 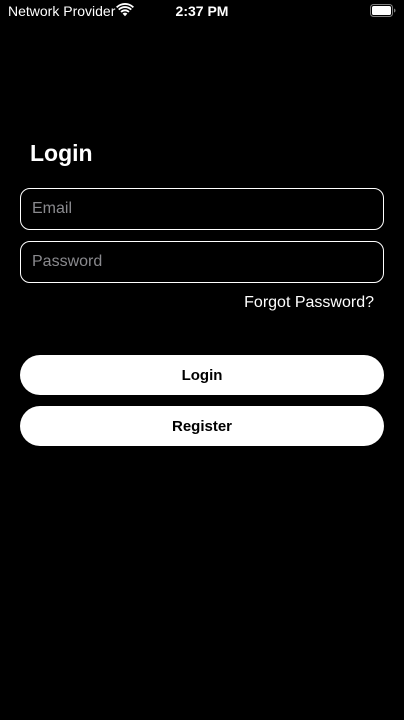 I want to click on status-time: 2:37 PM, so click(x=202, y=11).